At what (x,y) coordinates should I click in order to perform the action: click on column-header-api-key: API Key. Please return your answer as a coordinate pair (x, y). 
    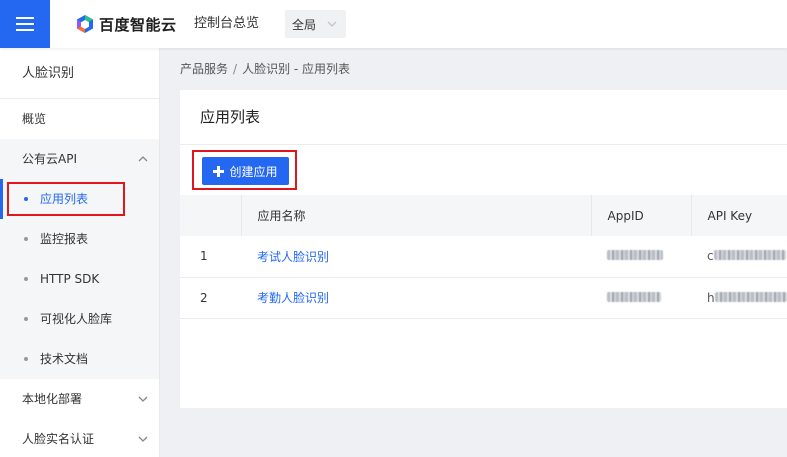
    Looking at the image, I should click on (739, 215).